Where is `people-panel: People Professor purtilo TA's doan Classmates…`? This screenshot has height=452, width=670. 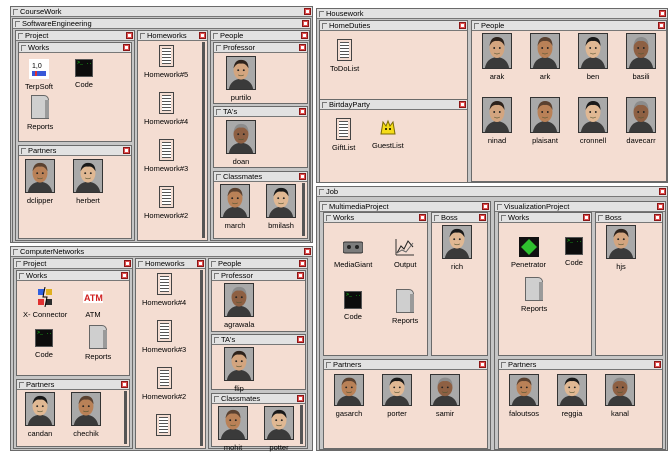 people-panel: People Professor purtilo TA's doan Classmates… is located at coordinates (260, 135).